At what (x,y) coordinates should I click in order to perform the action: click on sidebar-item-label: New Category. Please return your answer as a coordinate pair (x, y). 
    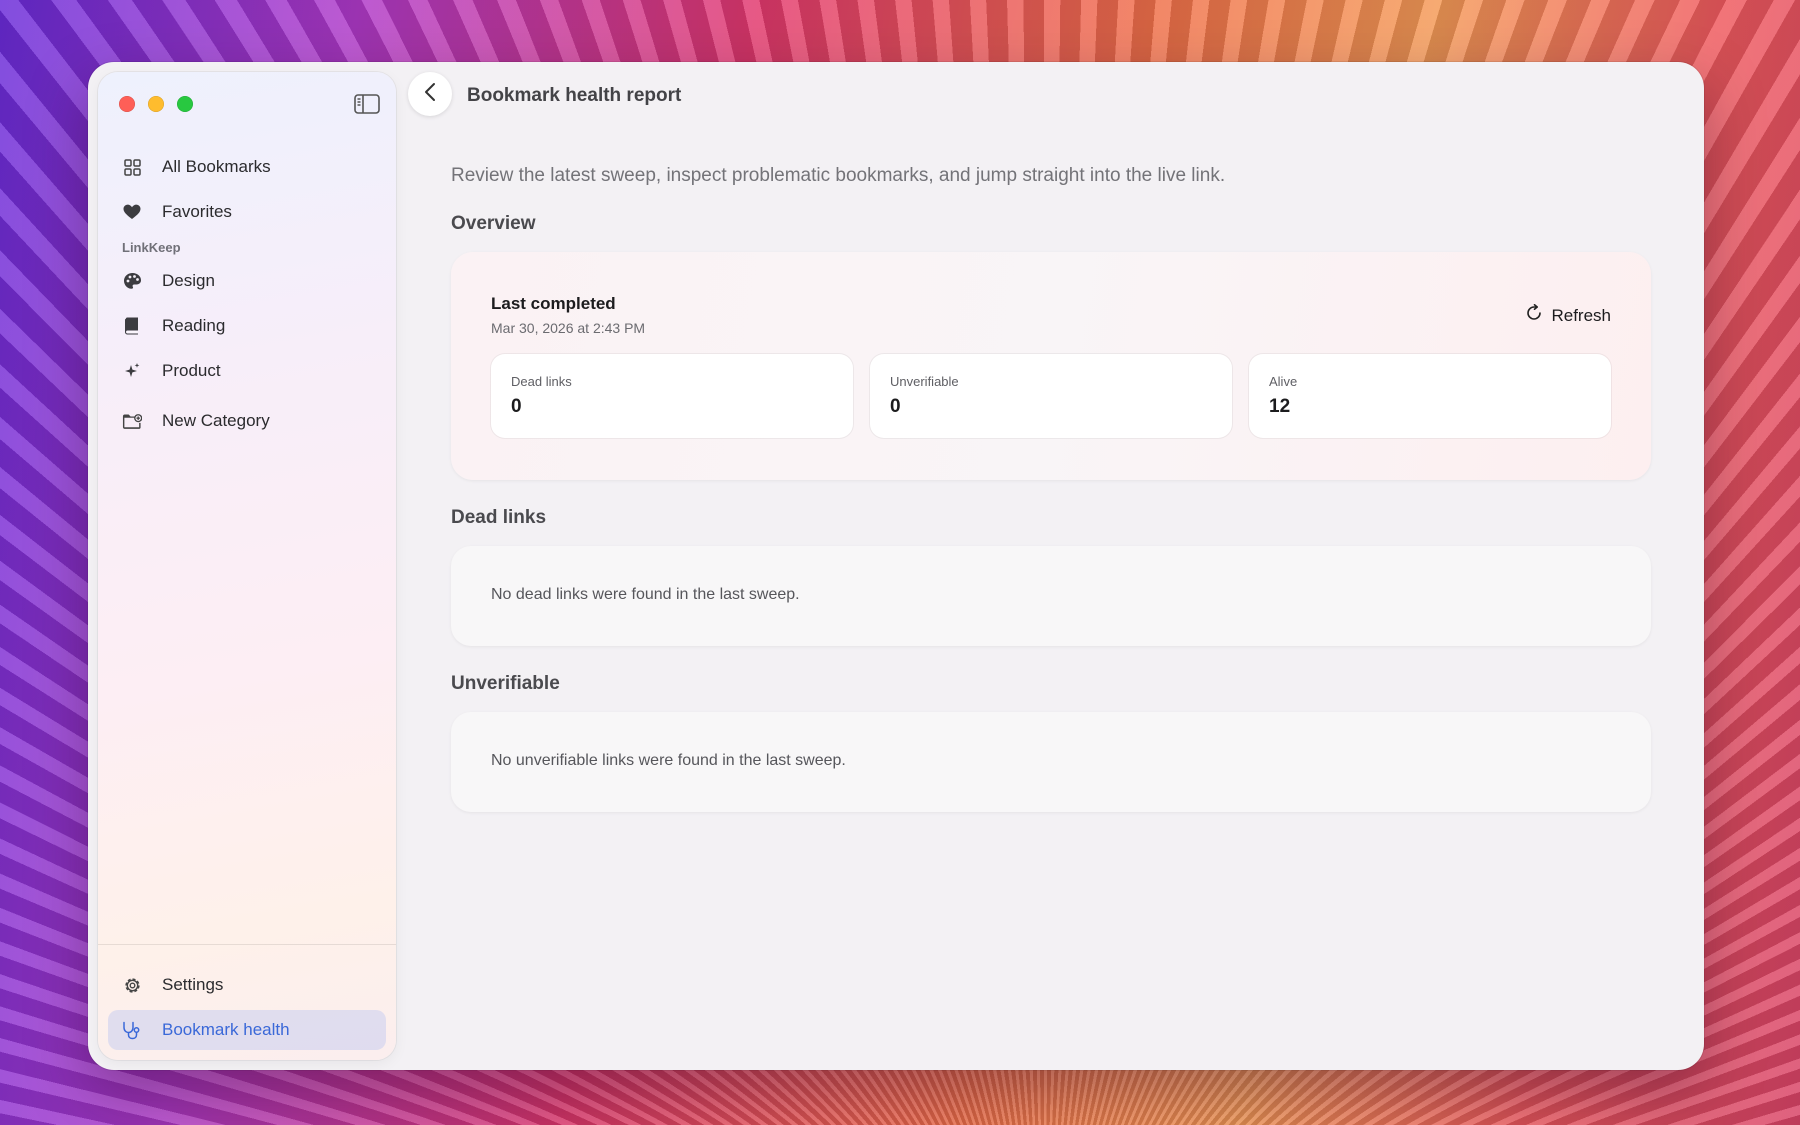
    Looking at the image, I should click on (216, 420).